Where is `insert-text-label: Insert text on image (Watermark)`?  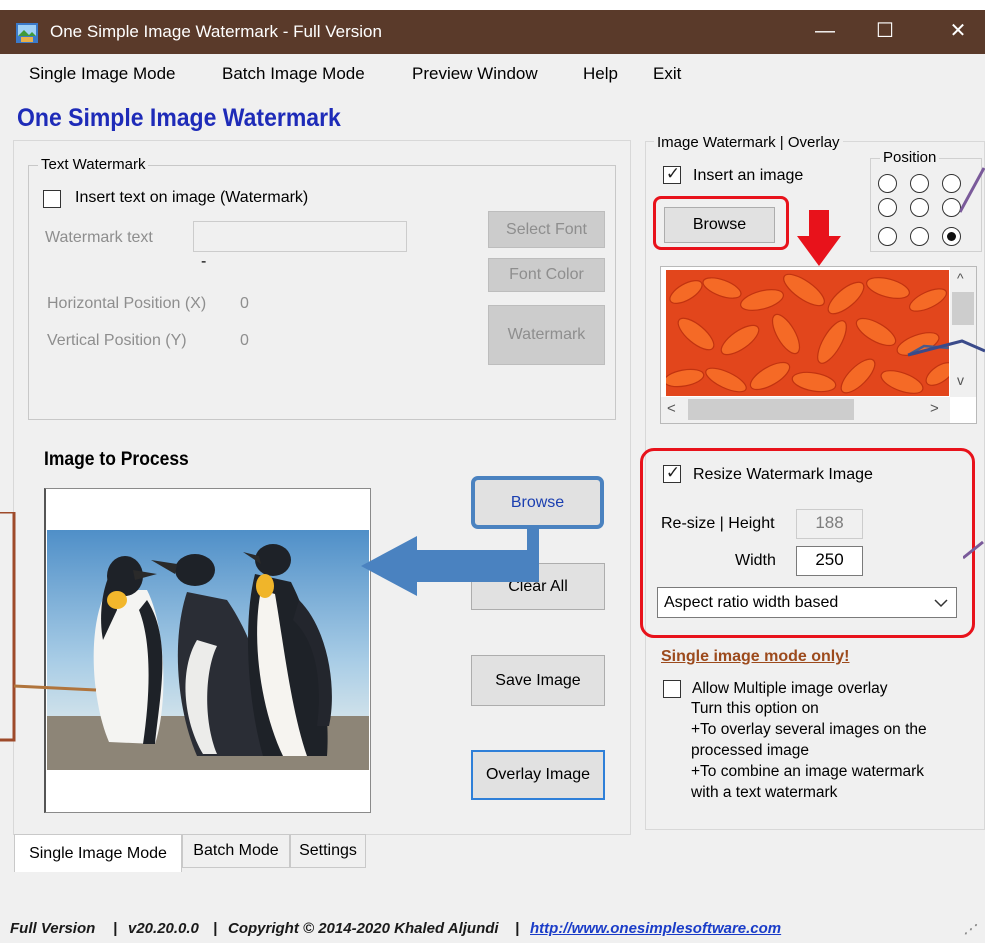
insert-text-label: Insert text on image (Watermark) is located at coordinates (192, 197).